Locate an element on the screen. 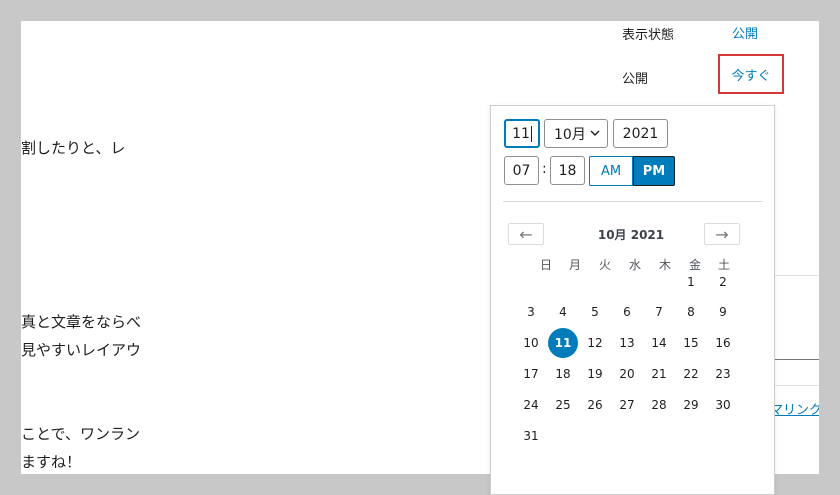  visibility-label: 表示状態 is located at coordinates (648, 35).